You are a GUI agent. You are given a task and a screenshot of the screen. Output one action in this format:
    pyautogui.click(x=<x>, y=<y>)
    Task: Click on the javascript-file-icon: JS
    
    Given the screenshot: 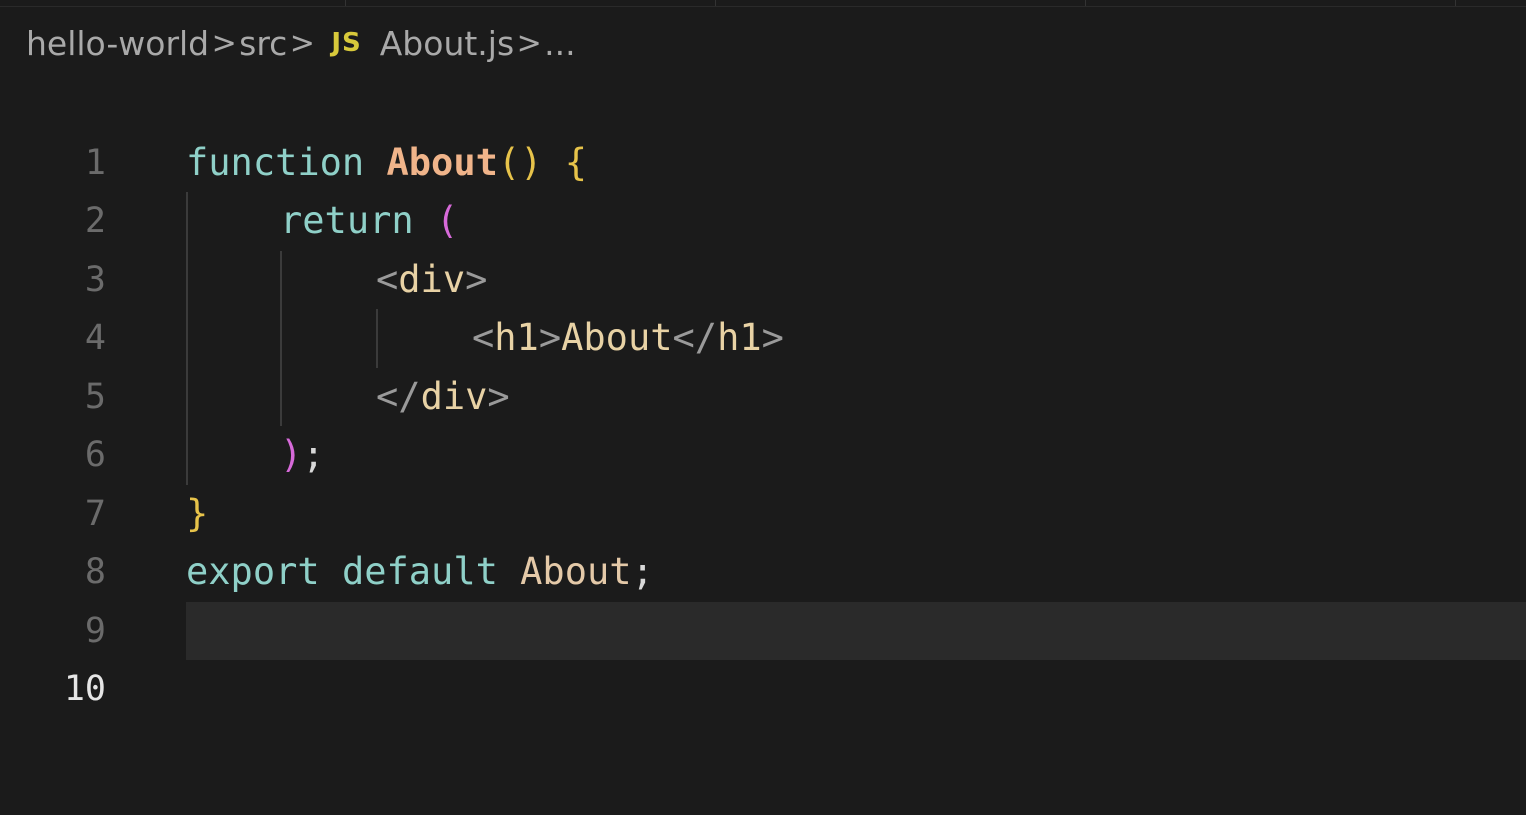 What is the action you would take?
    pyautogui.click(x=346, y=43)
    